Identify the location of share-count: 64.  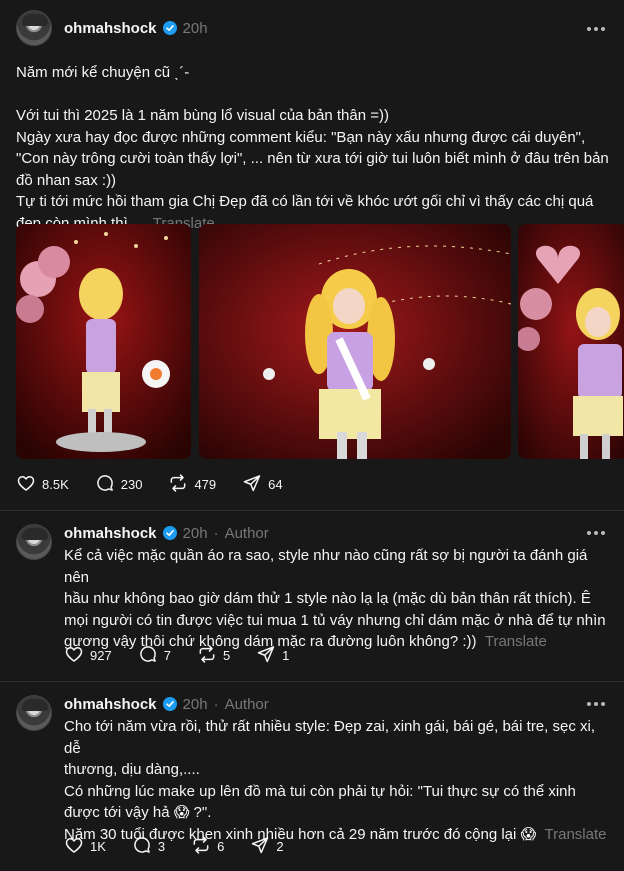
(275, 484).